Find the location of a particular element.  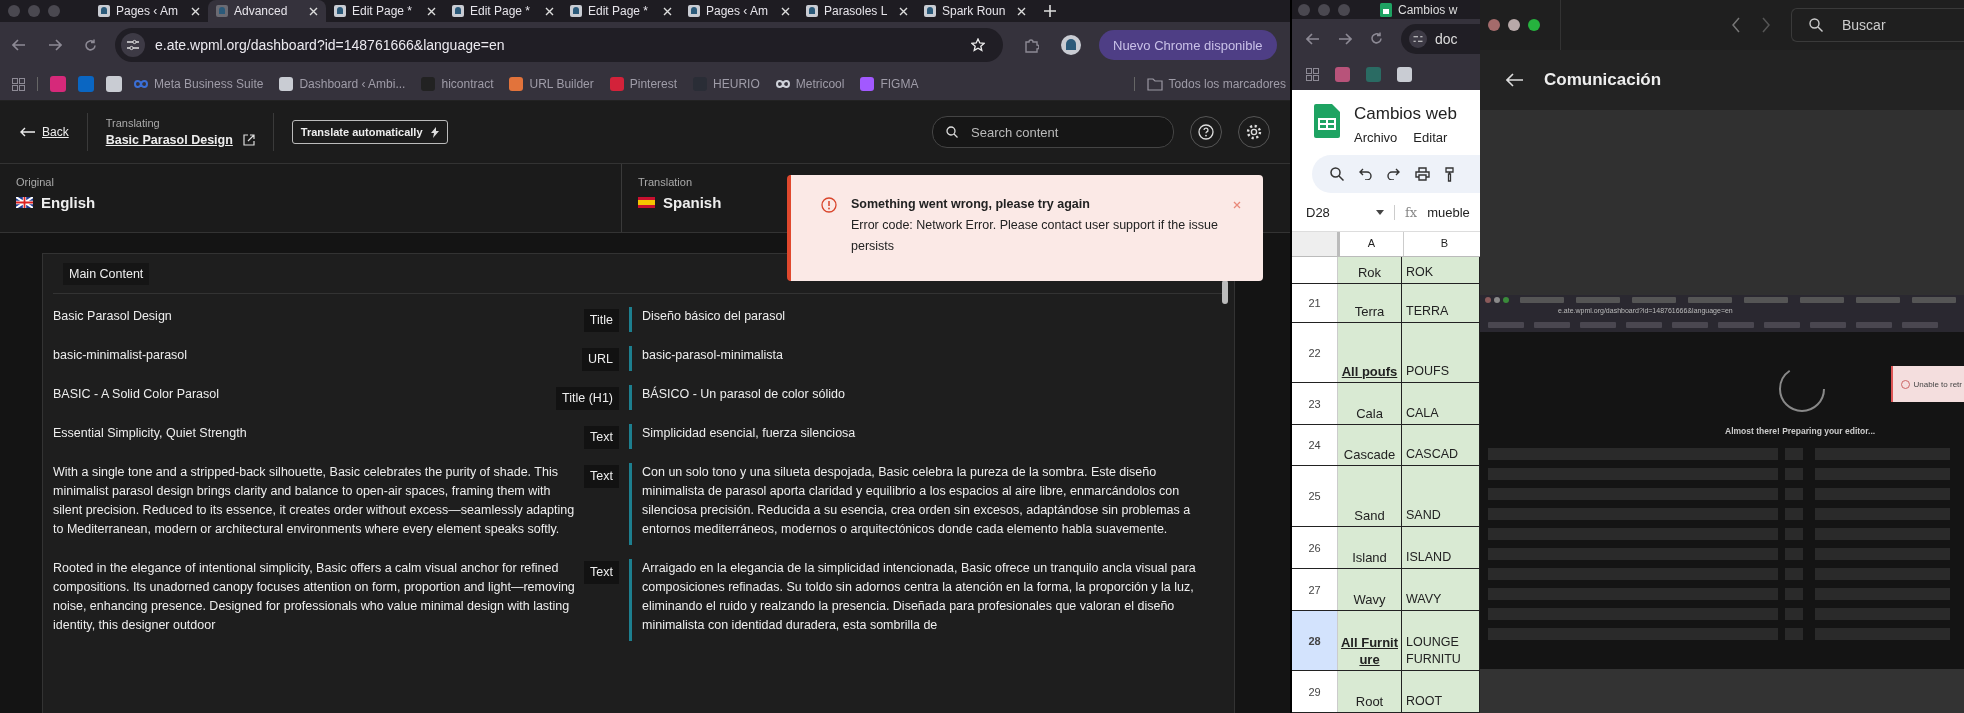

back-arrow-icon is located at coordinates (1515, 80).